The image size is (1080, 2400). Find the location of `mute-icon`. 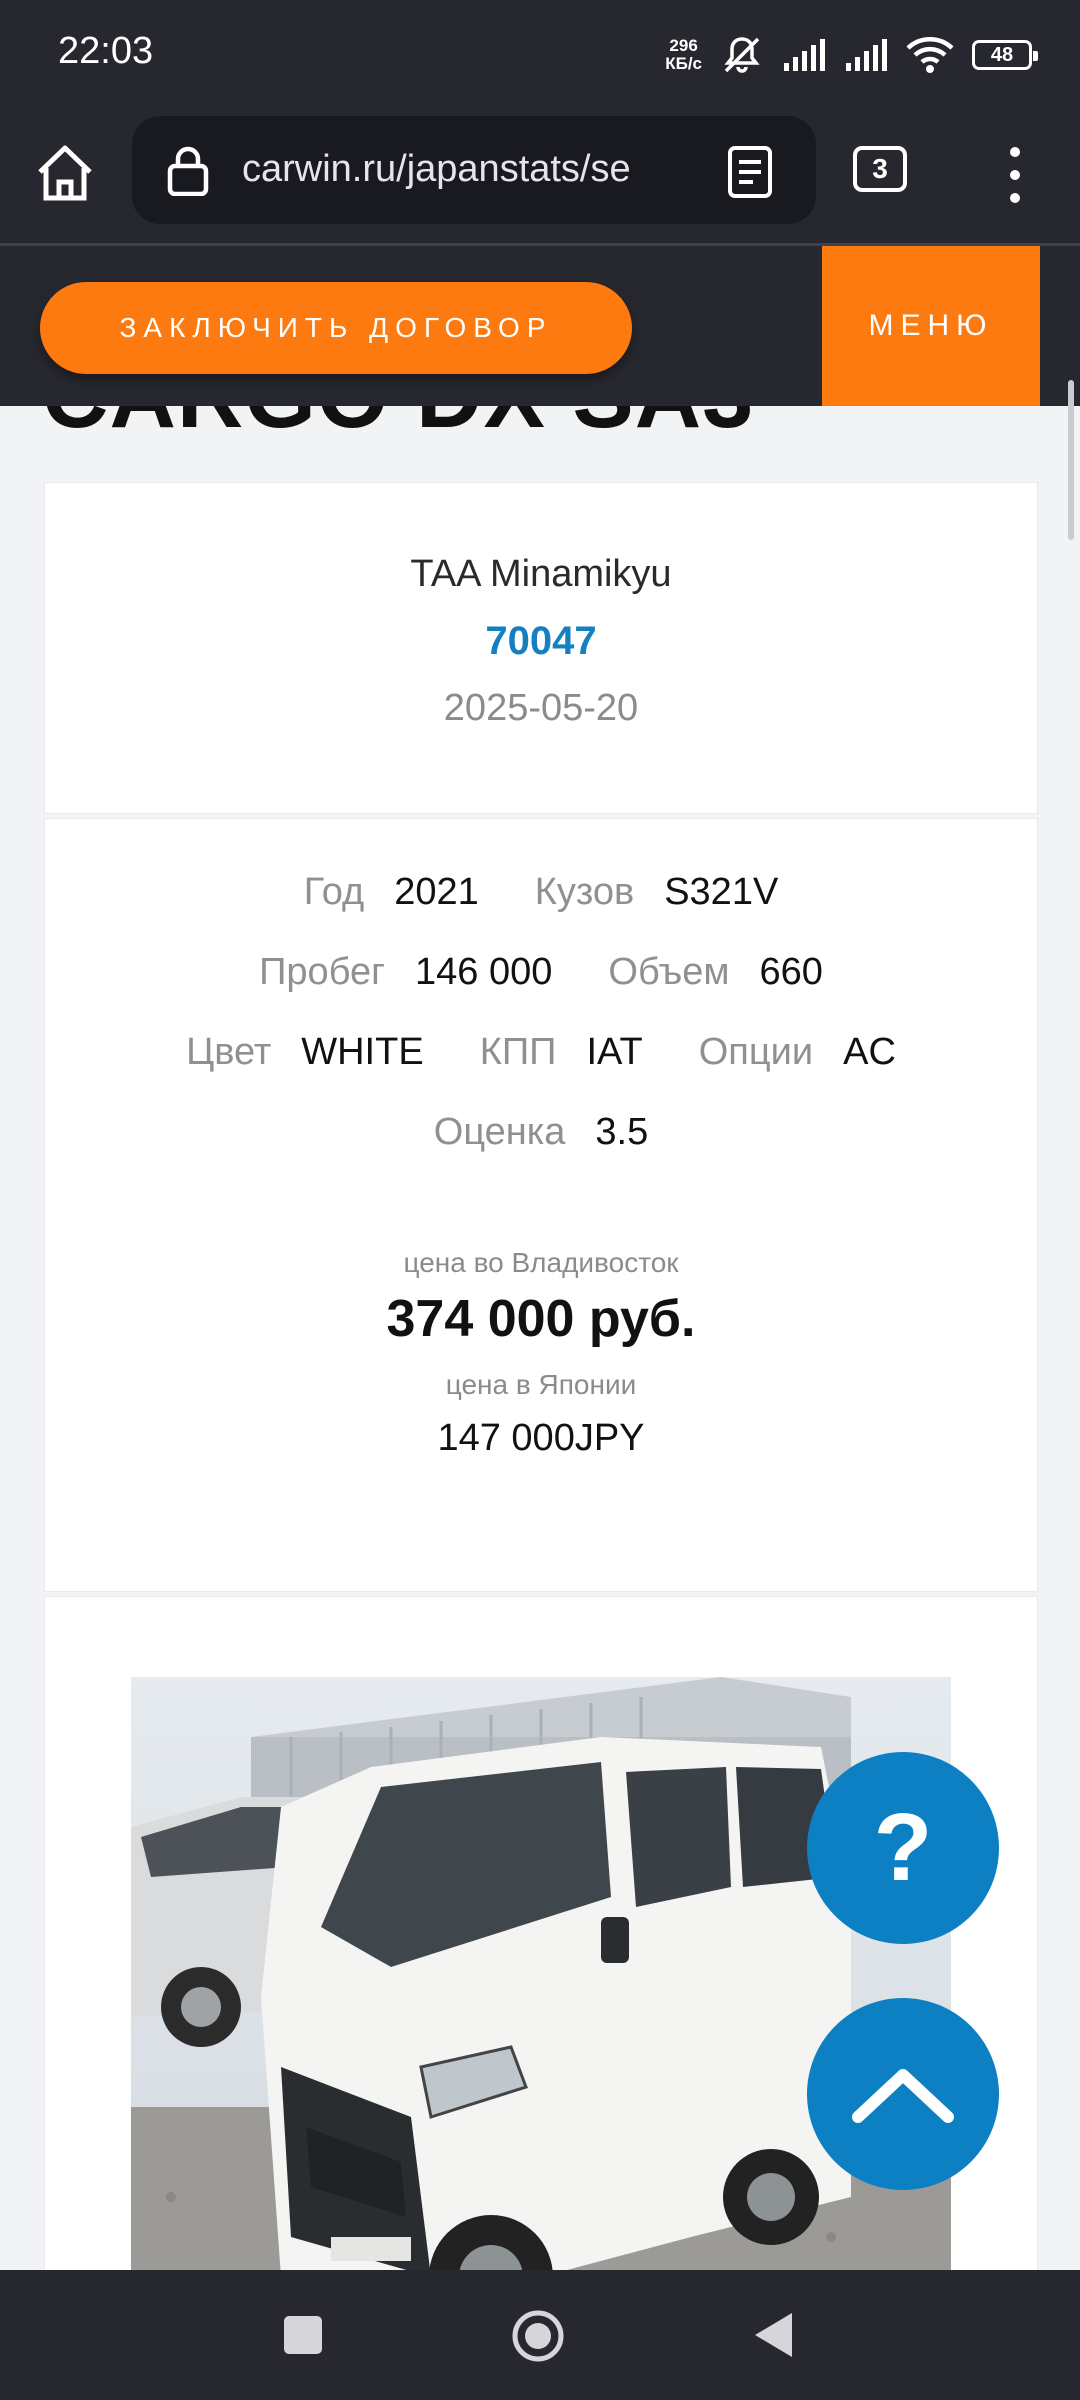

mute-icon is located at coordinates (742, 55).